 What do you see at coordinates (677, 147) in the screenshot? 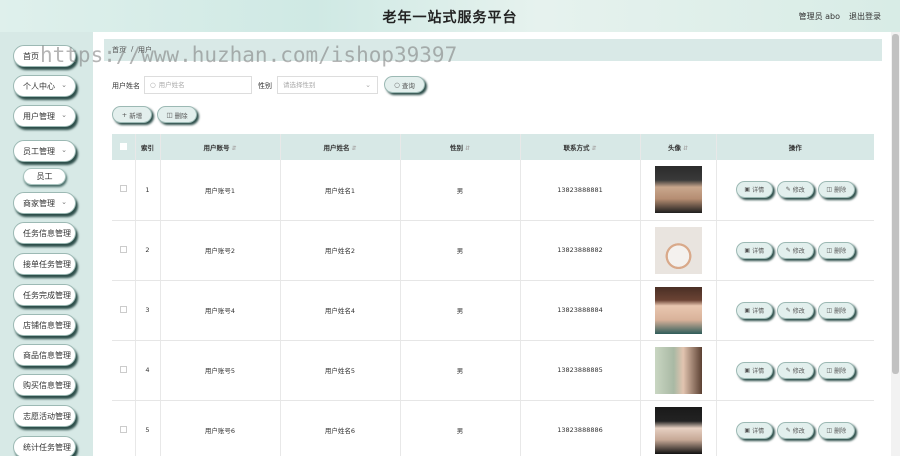
I see `column-header-avatar: 头像 ⇵` at bounding box center [677, 147].